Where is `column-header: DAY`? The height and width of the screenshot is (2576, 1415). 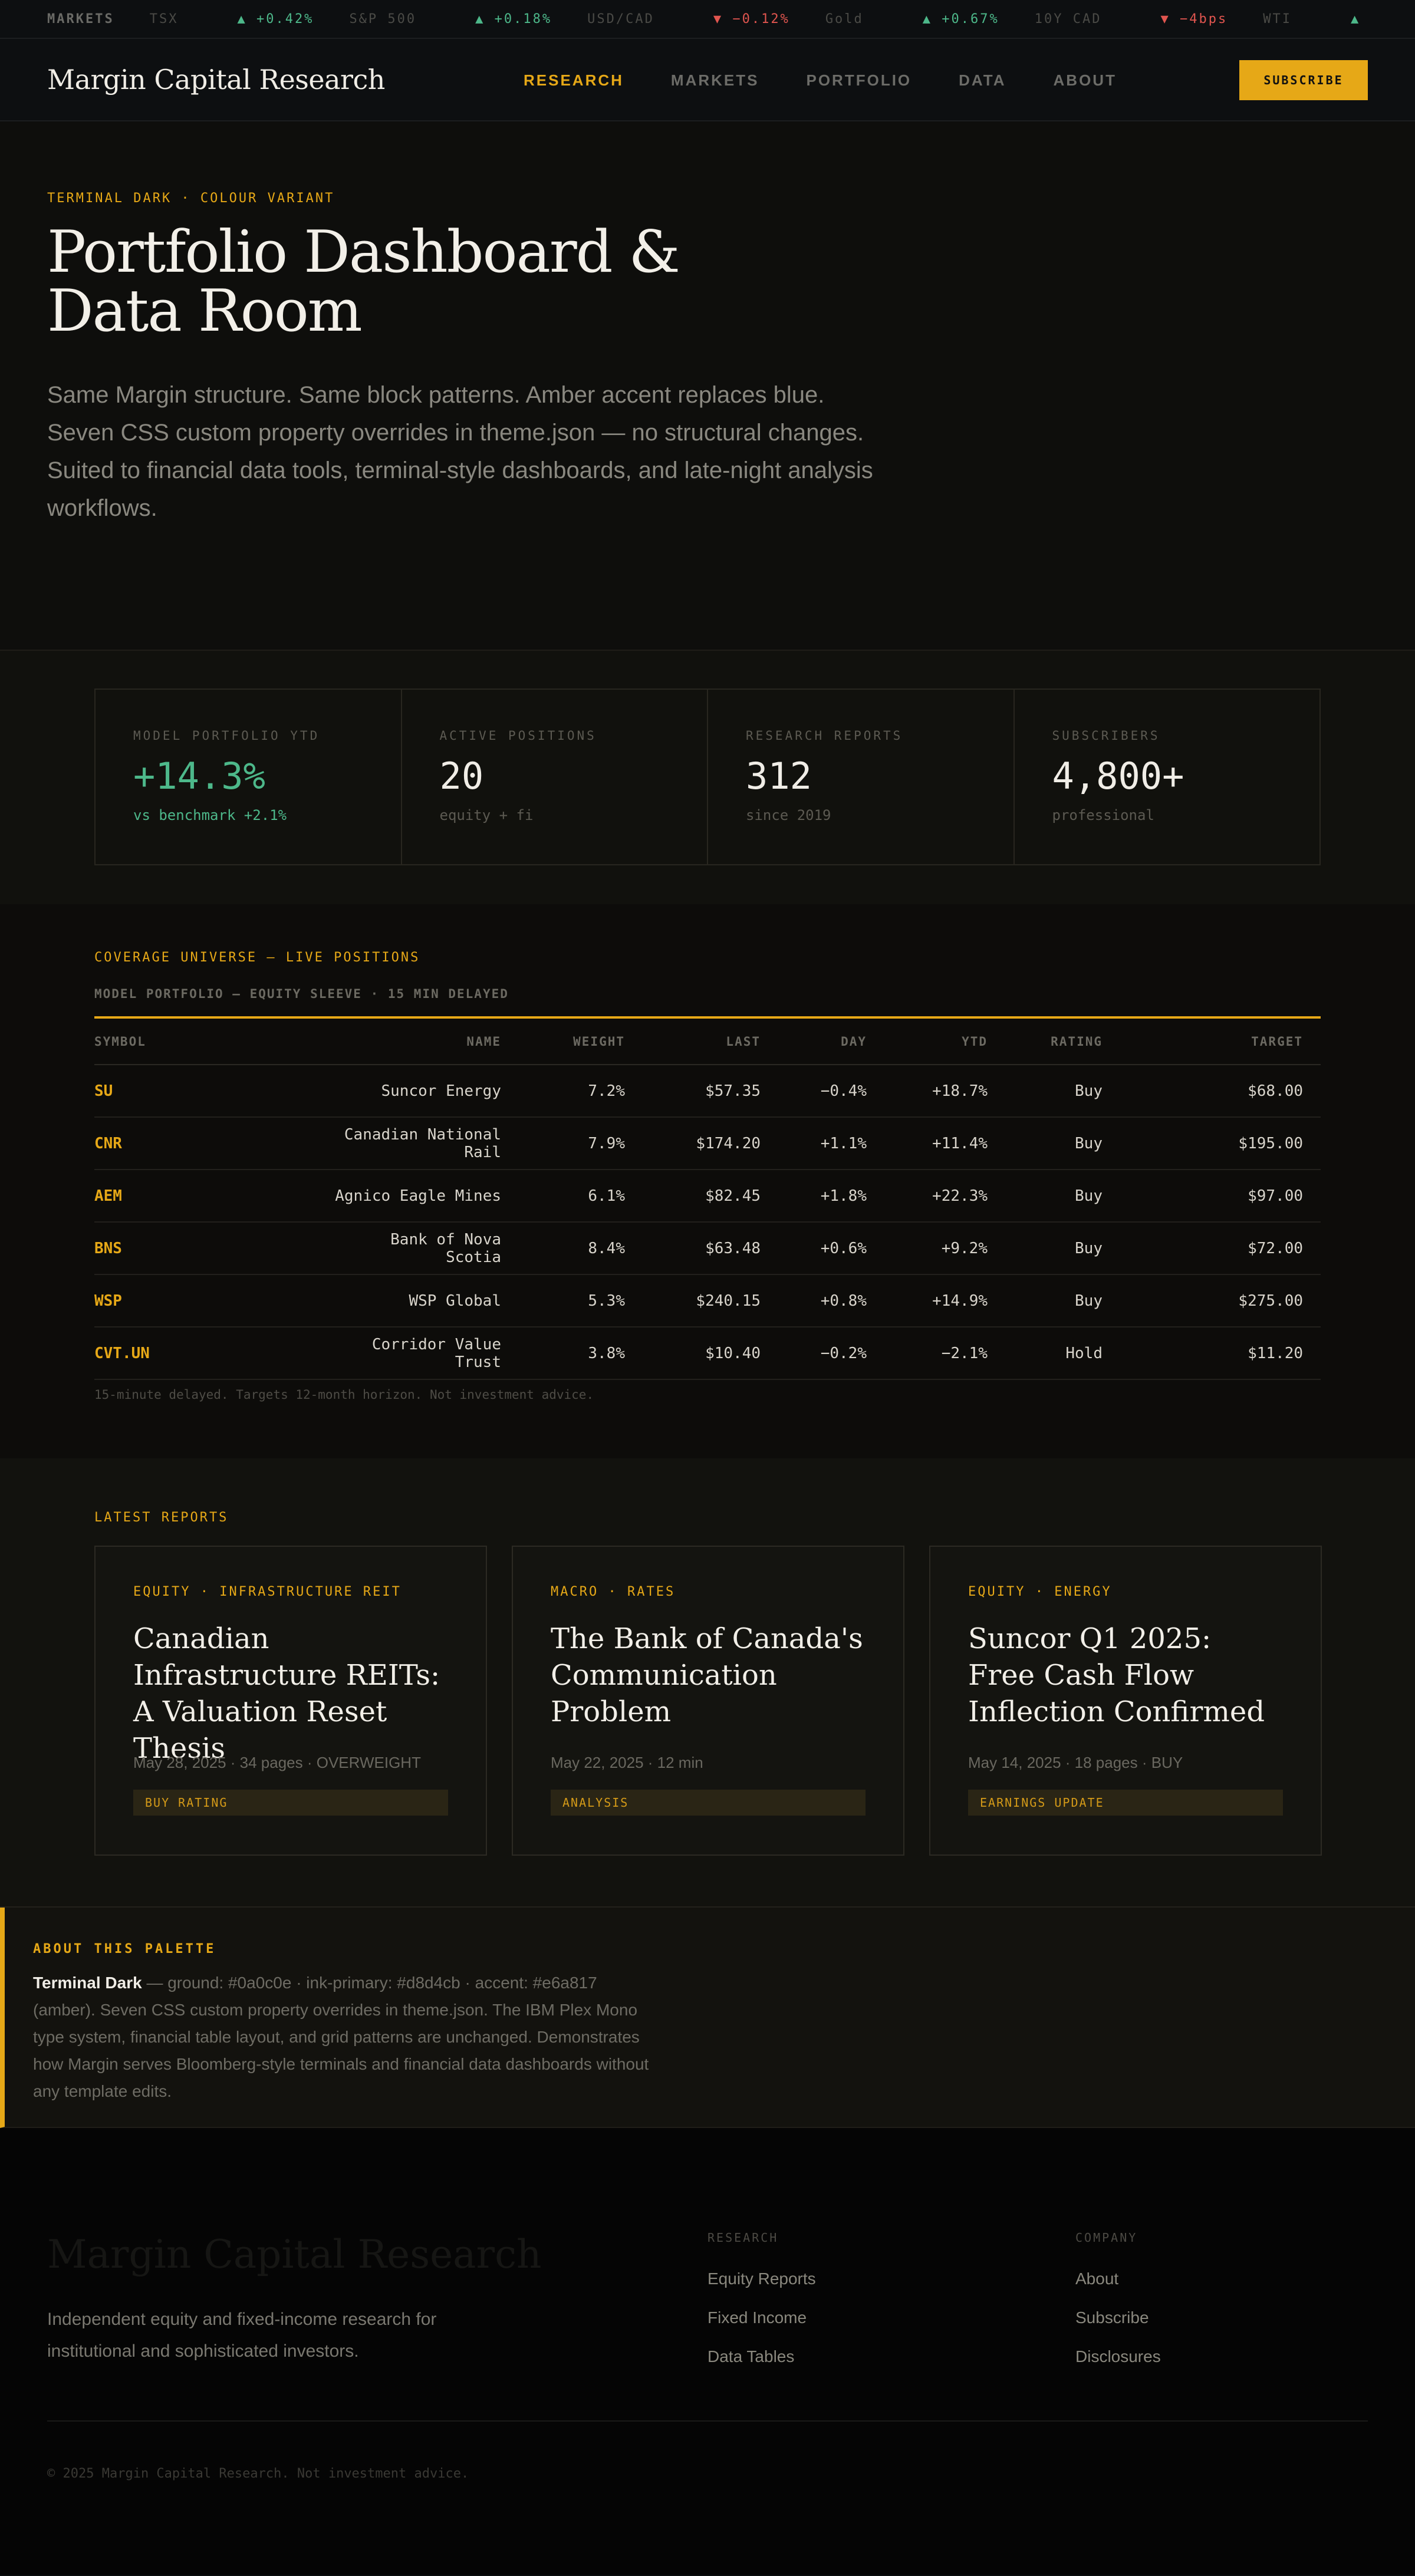 column-header: DAY is located at coordinates (814, 1041).